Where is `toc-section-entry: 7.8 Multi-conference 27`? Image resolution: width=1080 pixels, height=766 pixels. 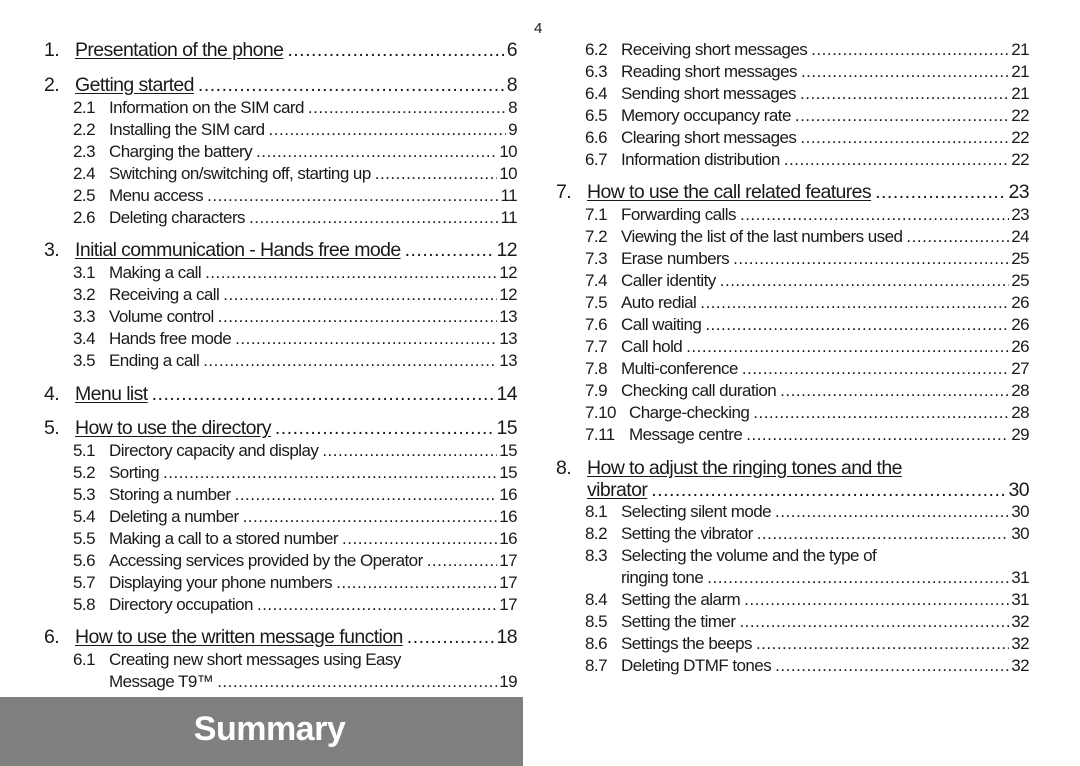
toc-section-entry: 7.8 Multi-conference 27 is located at coordinates (807, 368).